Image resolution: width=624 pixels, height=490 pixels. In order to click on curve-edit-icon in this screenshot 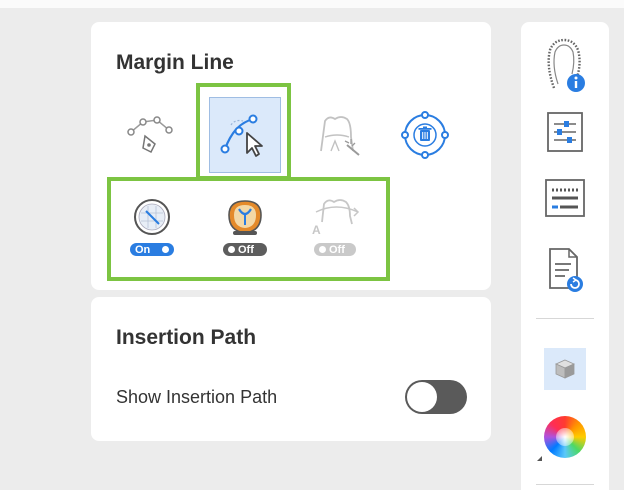, I will do `click(150, 135)`.